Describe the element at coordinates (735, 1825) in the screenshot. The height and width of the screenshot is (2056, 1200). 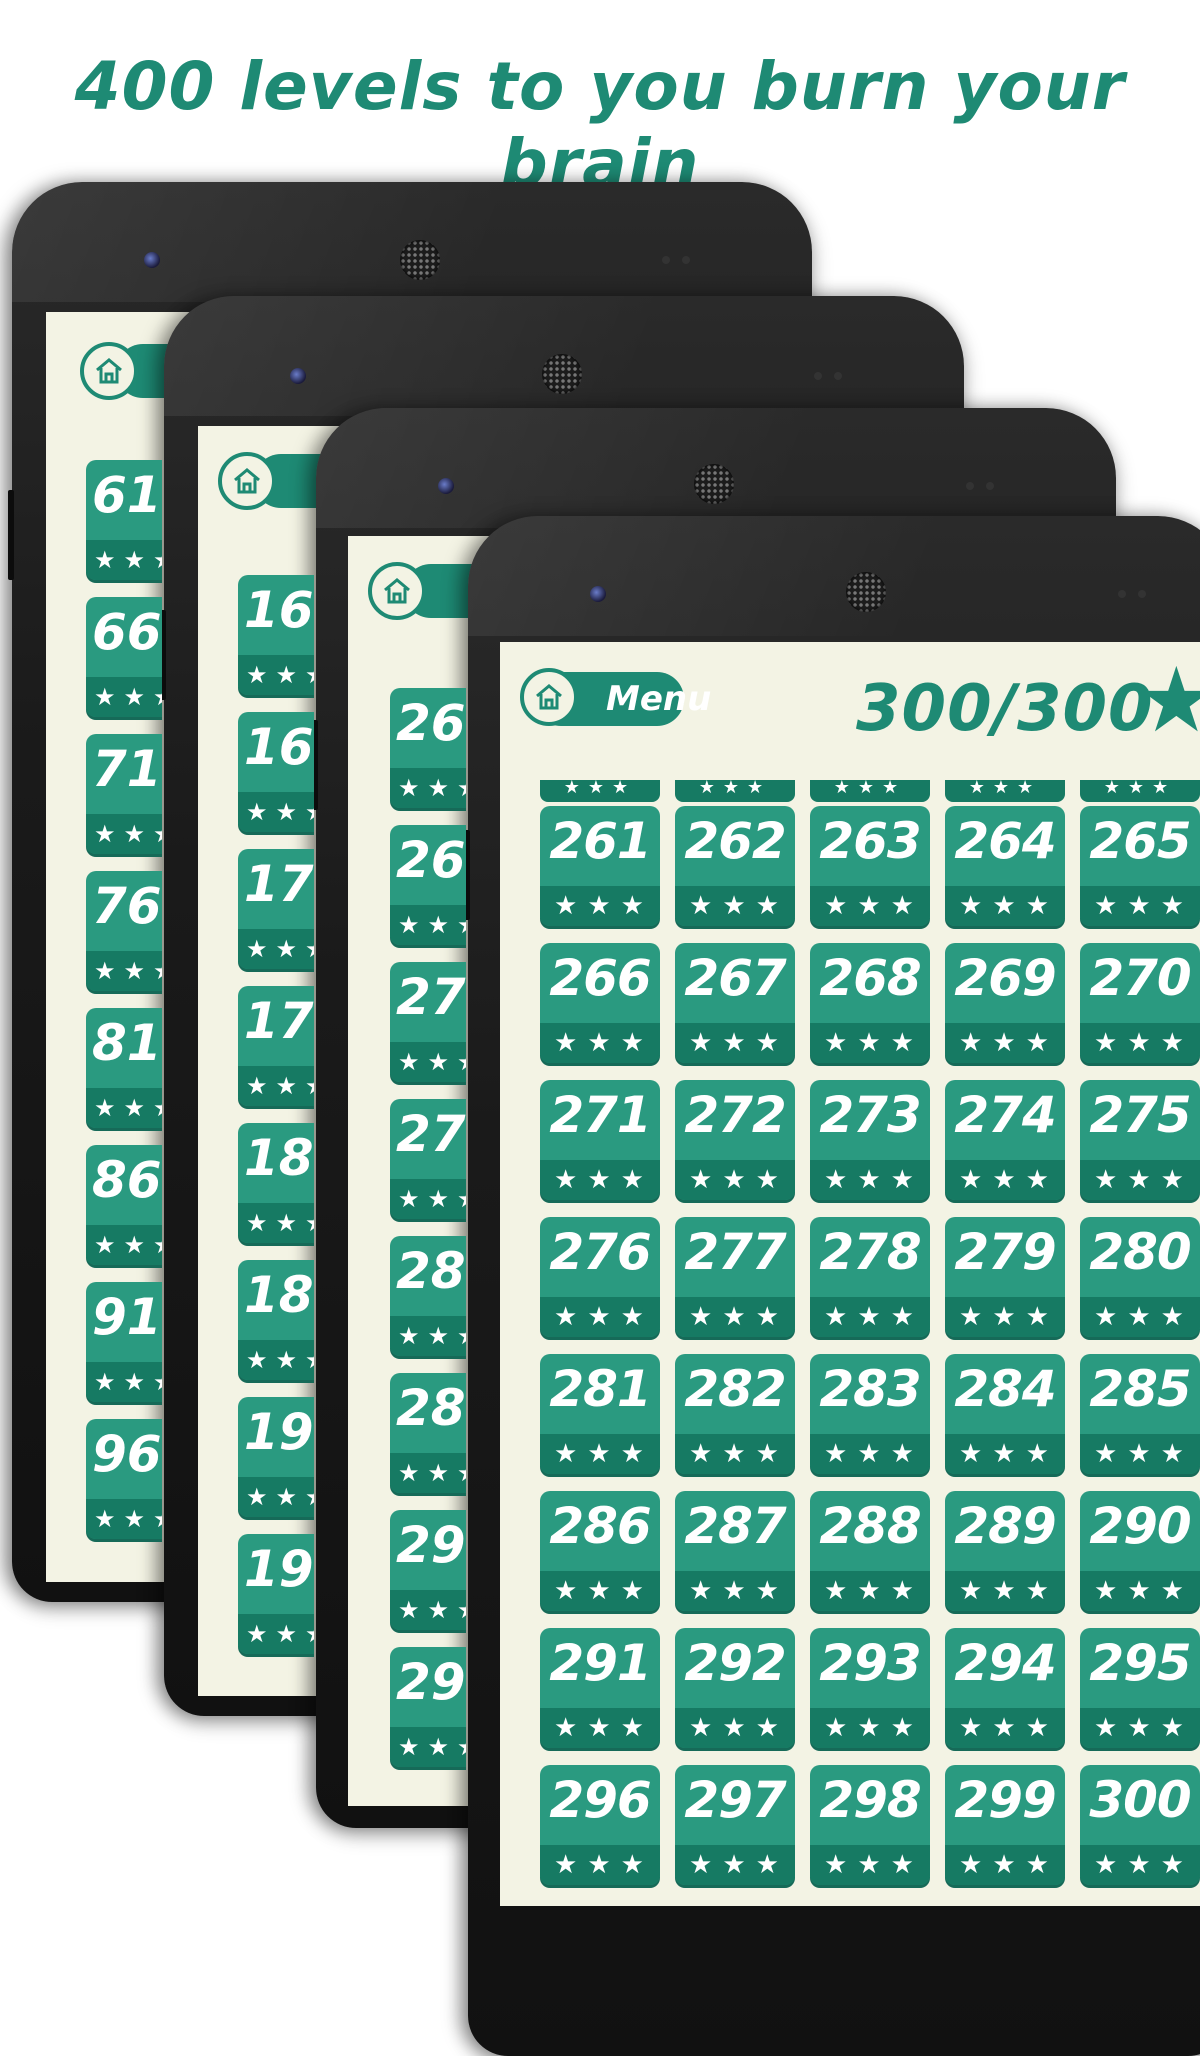
I see `level-tile: 297 ★★★` at that location.